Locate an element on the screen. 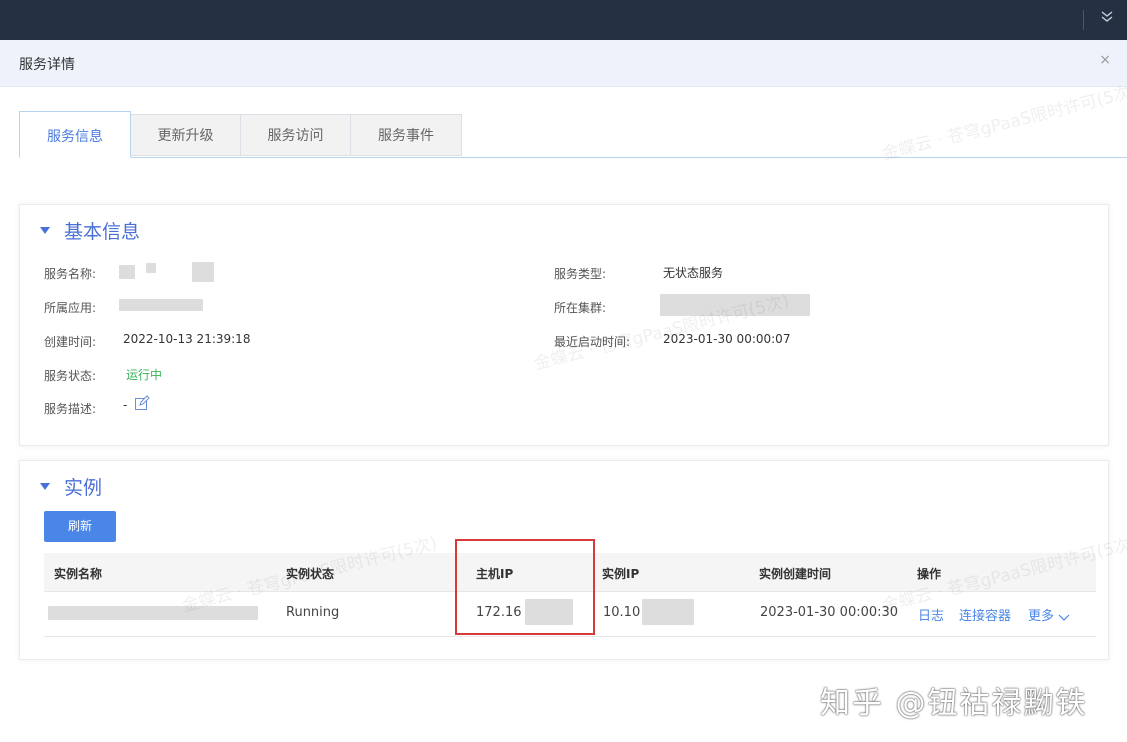  tab-service-info: 服务信息 is located at coordinates (75, 134).